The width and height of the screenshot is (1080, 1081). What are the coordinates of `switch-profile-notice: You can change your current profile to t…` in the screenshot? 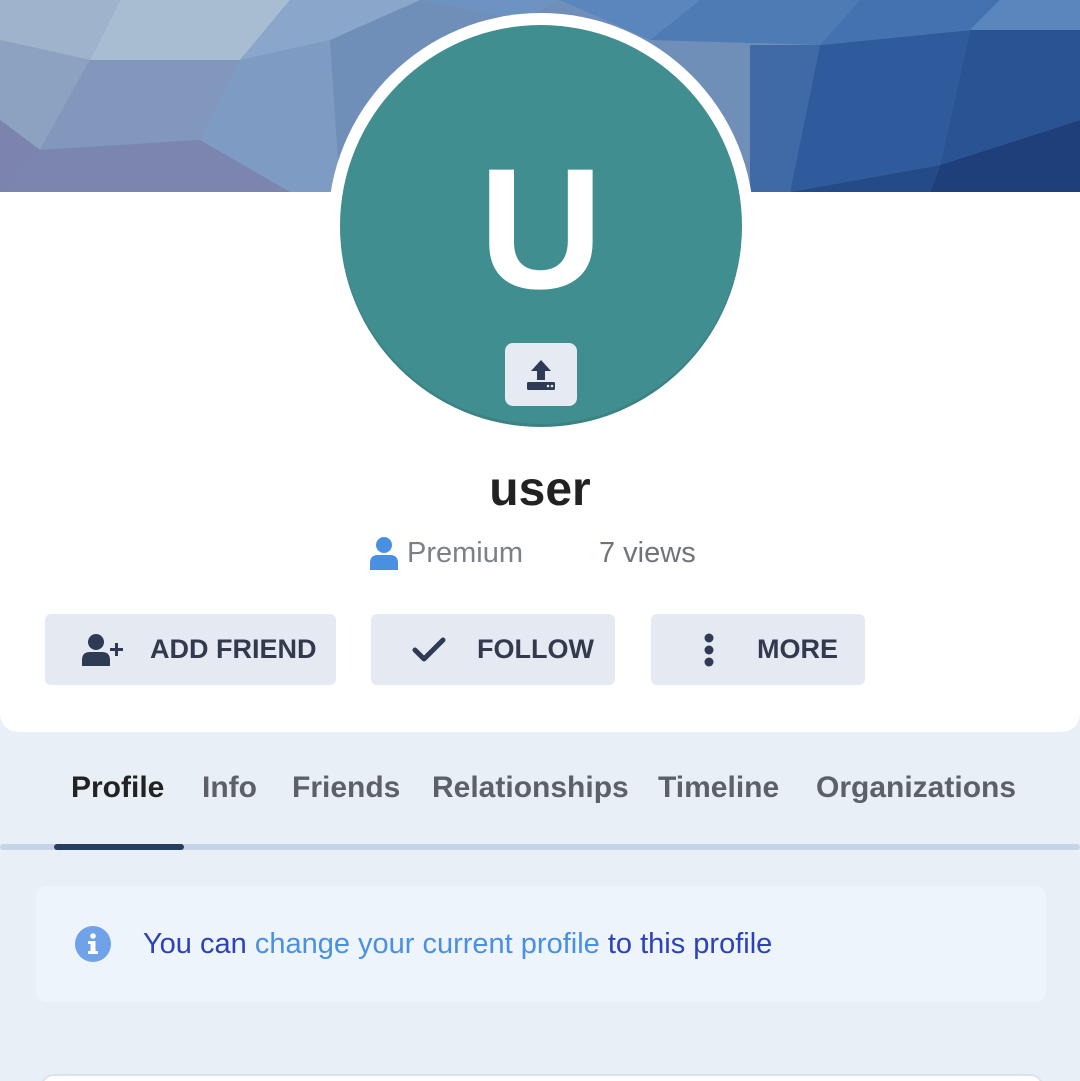 It's located at (541, 944).